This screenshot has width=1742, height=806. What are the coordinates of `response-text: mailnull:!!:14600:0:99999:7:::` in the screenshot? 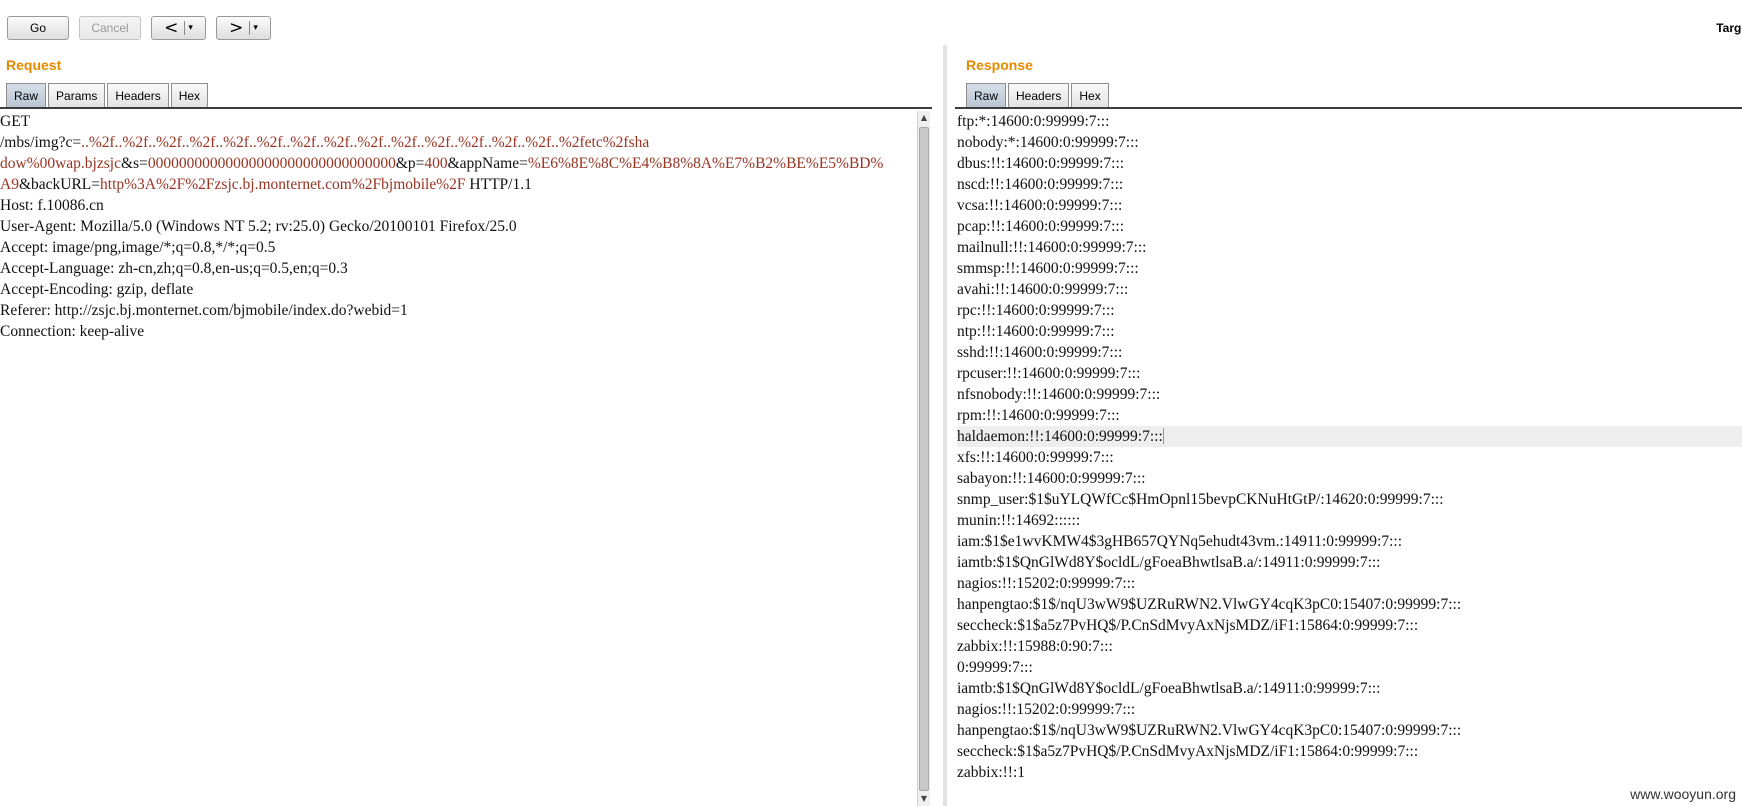 It's located at (1052, 247).